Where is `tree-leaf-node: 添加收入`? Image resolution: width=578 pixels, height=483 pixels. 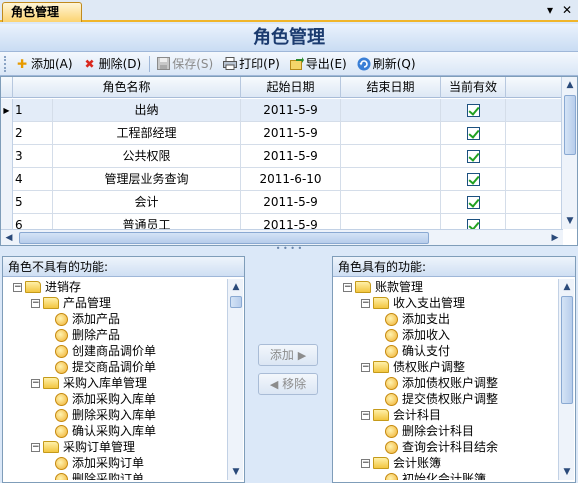 tree-leaf-node: 添加收入 is located at coordinates (417, 335).